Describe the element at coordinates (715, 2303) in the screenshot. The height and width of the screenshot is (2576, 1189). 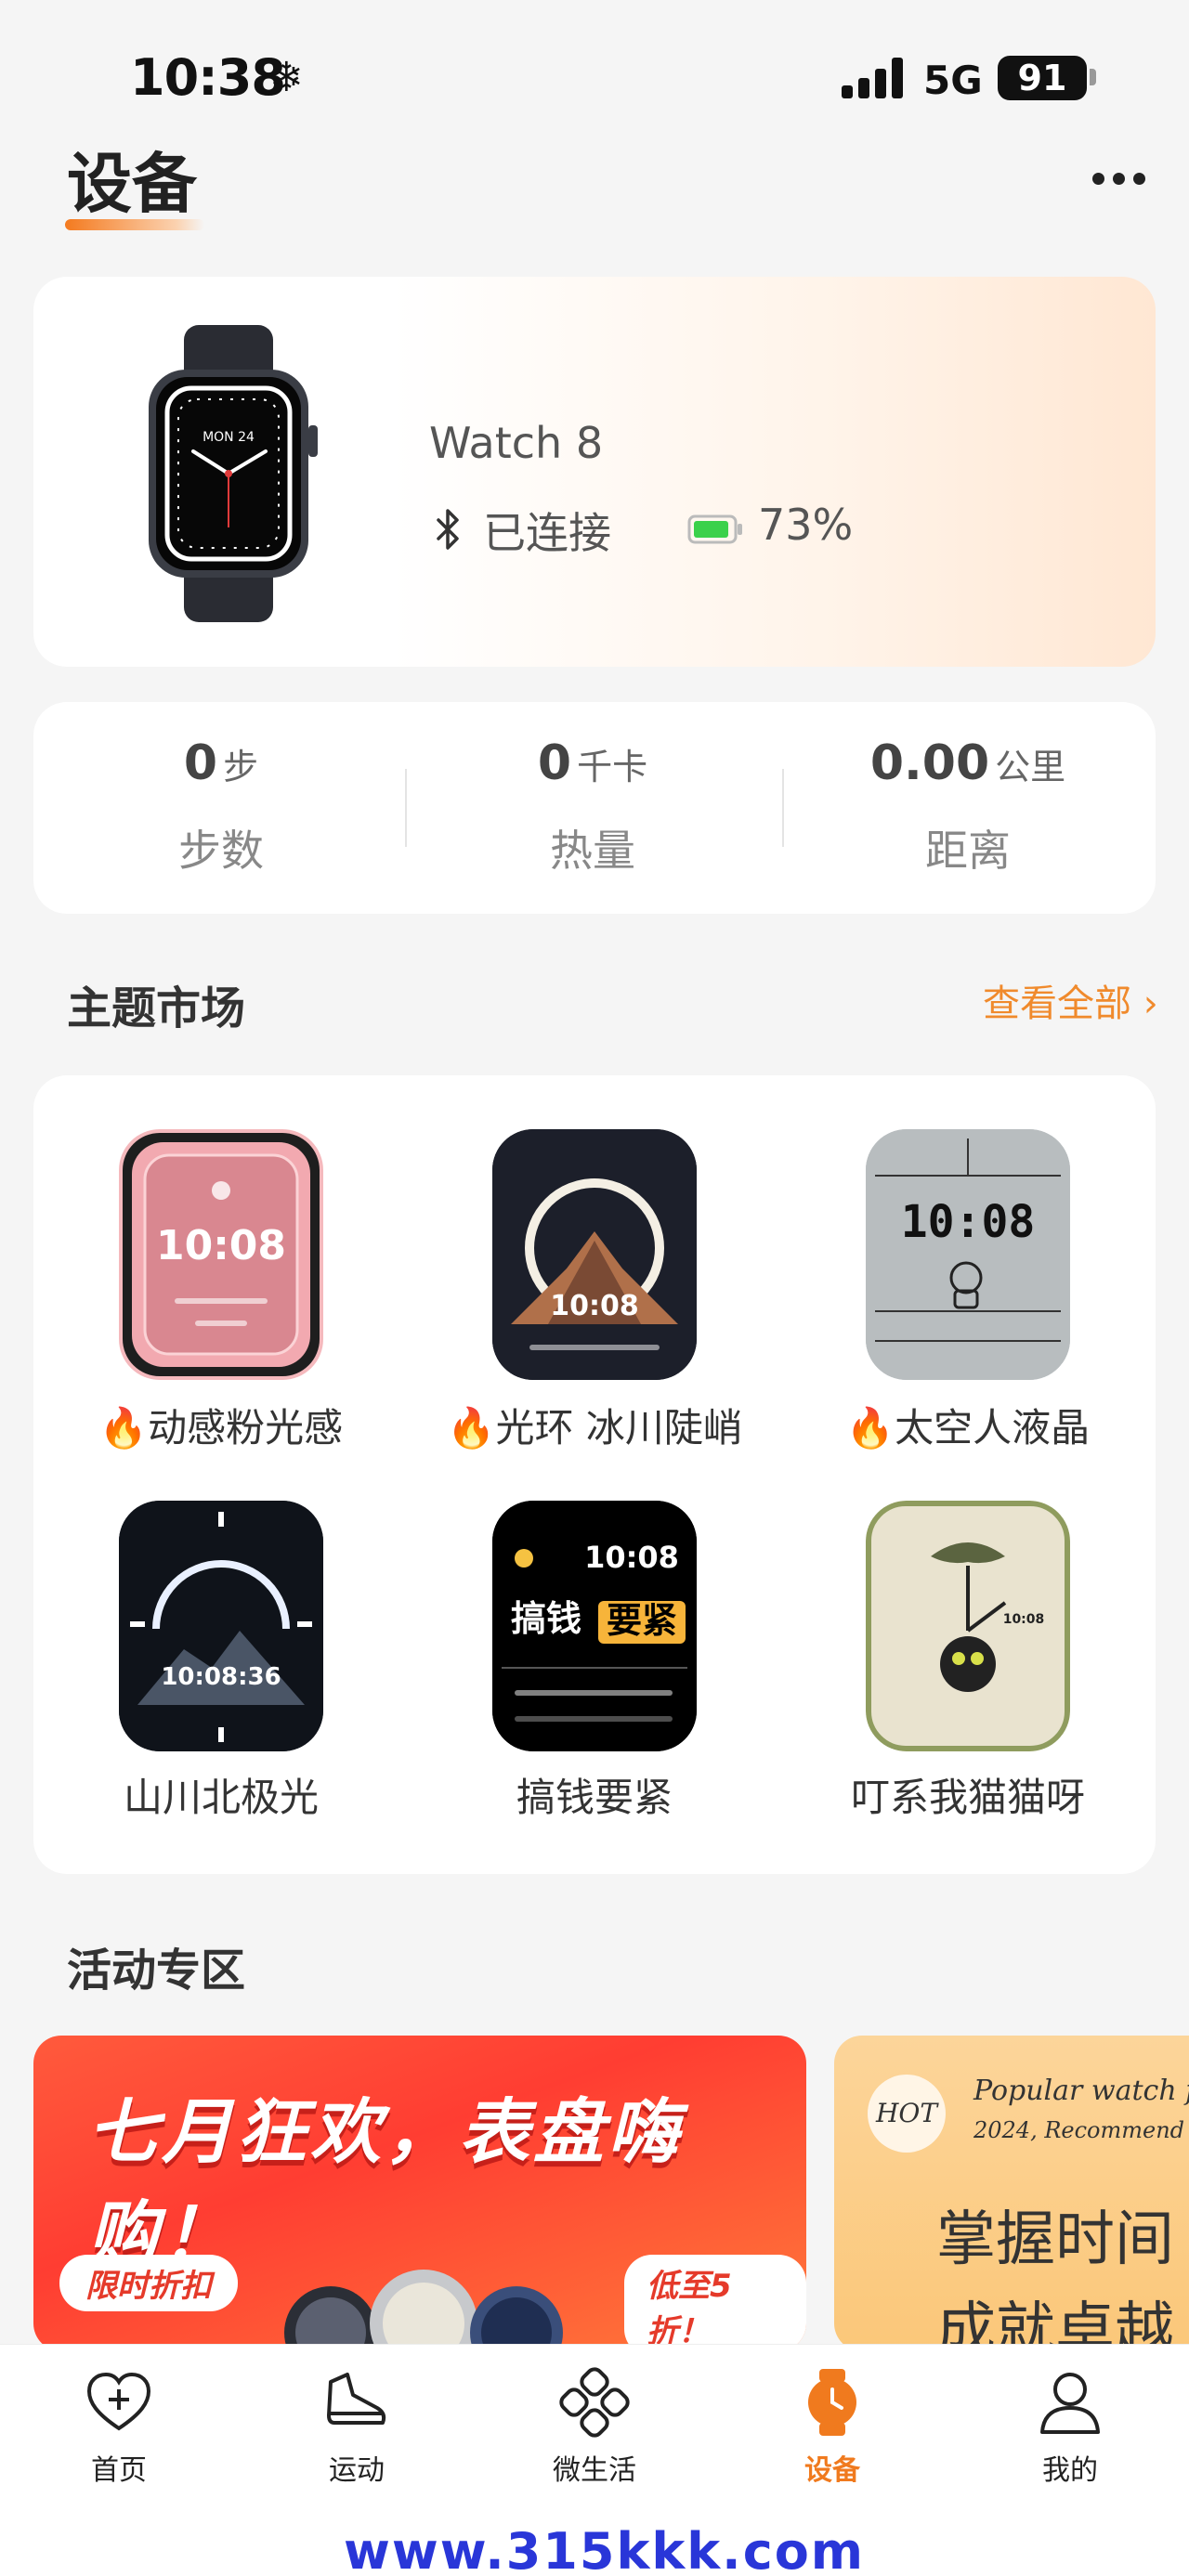
I see `banner-tag-price: 低至5折！` at that location.